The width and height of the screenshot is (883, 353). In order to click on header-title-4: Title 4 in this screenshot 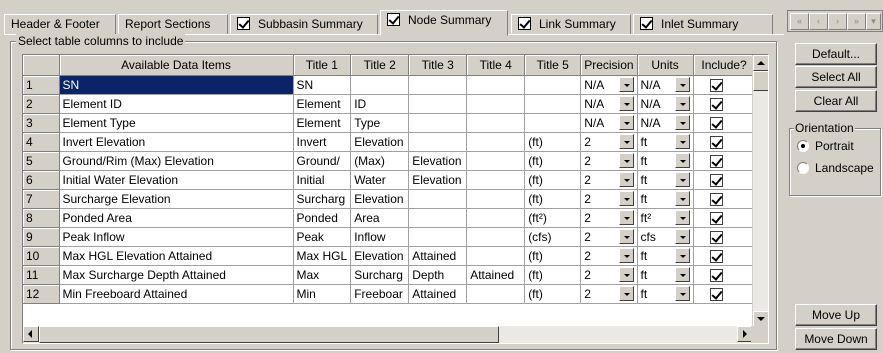, I will do `click(496, 65)`.